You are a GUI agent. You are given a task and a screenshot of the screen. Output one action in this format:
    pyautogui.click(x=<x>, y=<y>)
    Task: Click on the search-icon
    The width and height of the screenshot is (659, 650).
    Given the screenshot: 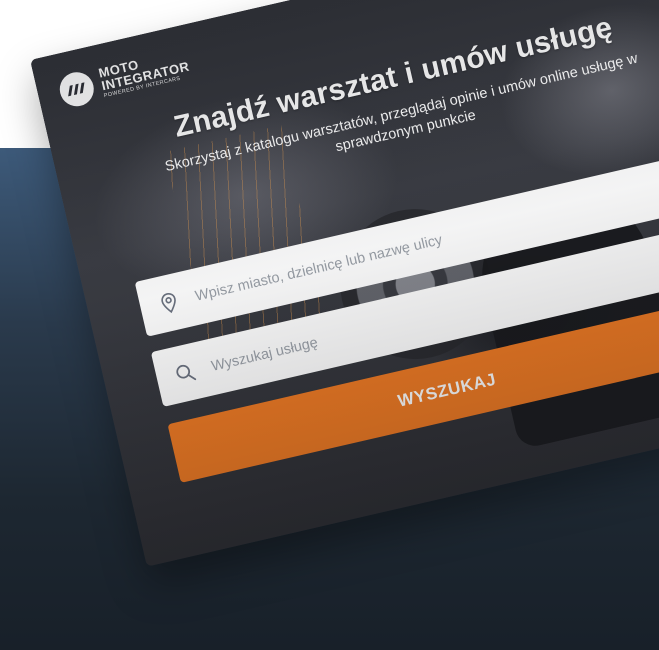 What is the action you would take?
    pyautogui.click(x=186, y=372)
    